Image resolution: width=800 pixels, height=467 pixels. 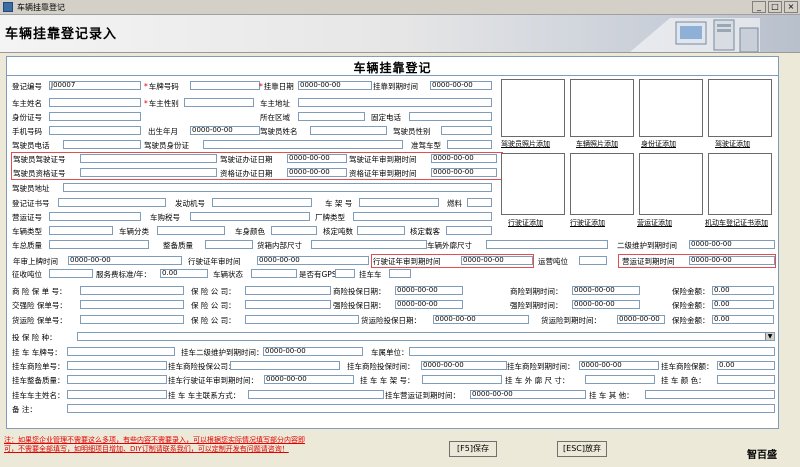 What do you see at coordinates (769, 336) in the screenshot?
I see `chevron-down-icon: ▼` at bounding box center [769, 336].